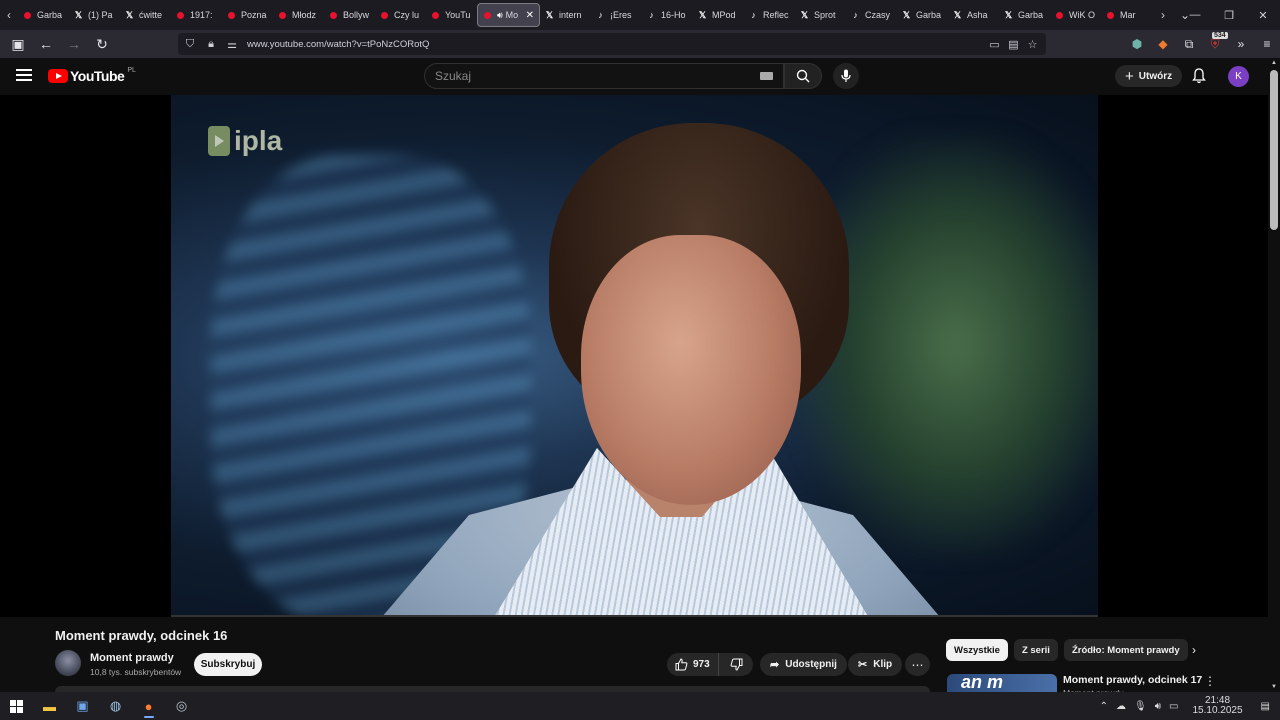 The image size is (1280, 720). I want to click on microphone-tray-icon: 🎙︎, so click(1140, 706).